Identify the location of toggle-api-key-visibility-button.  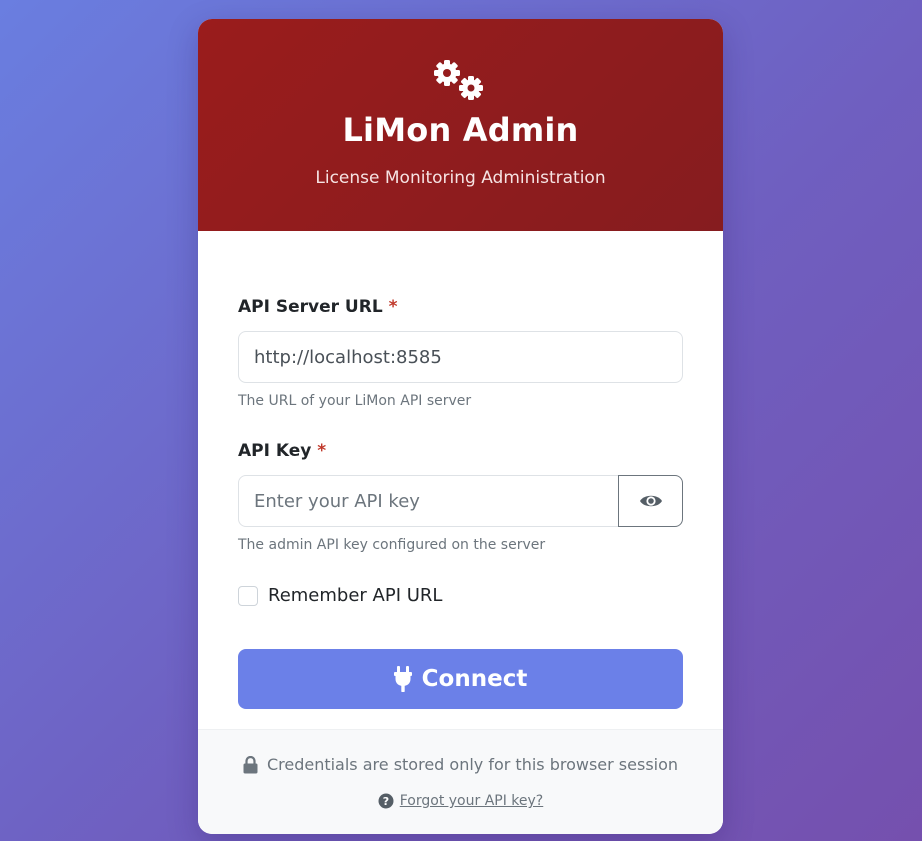
(650, 501).